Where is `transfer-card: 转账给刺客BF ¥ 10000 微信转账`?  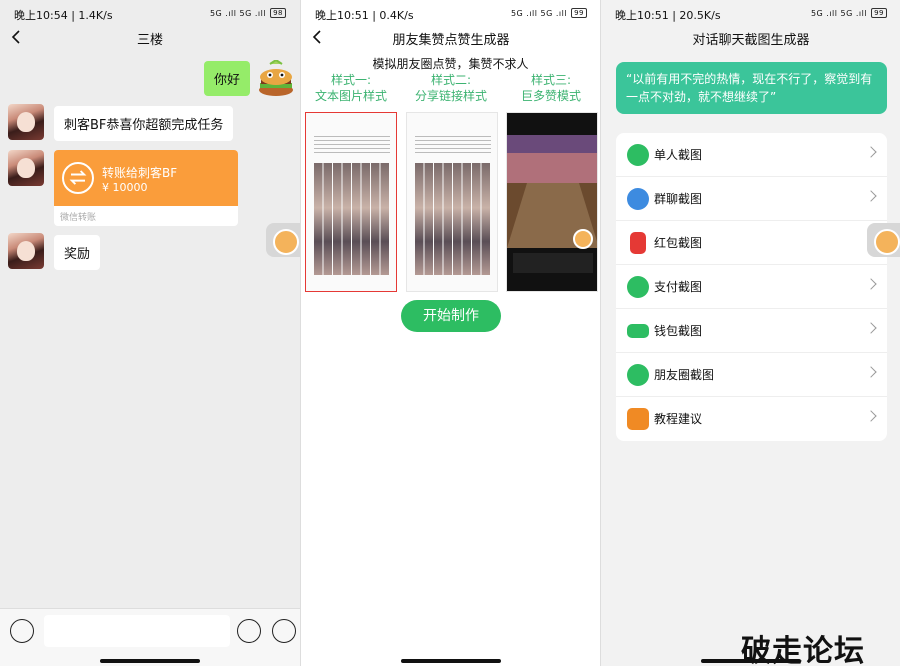
transfer-card: 转账给刺客BF ¥ 10000 微信转账 is located at coordinates (146, 188).